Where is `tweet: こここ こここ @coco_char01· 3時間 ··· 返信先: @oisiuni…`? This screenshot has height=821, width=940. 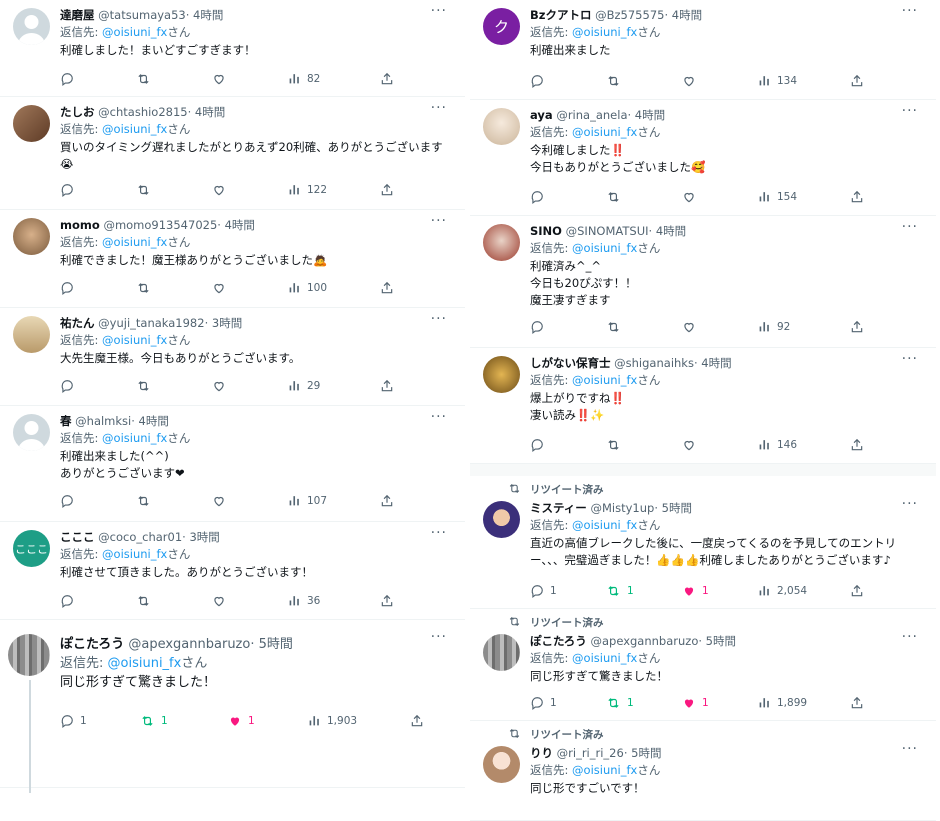
tweet: こここ こここ @coco_char01· 3時間 ··· 返信先: @oisiuni… is located at coordinates (232, 571).